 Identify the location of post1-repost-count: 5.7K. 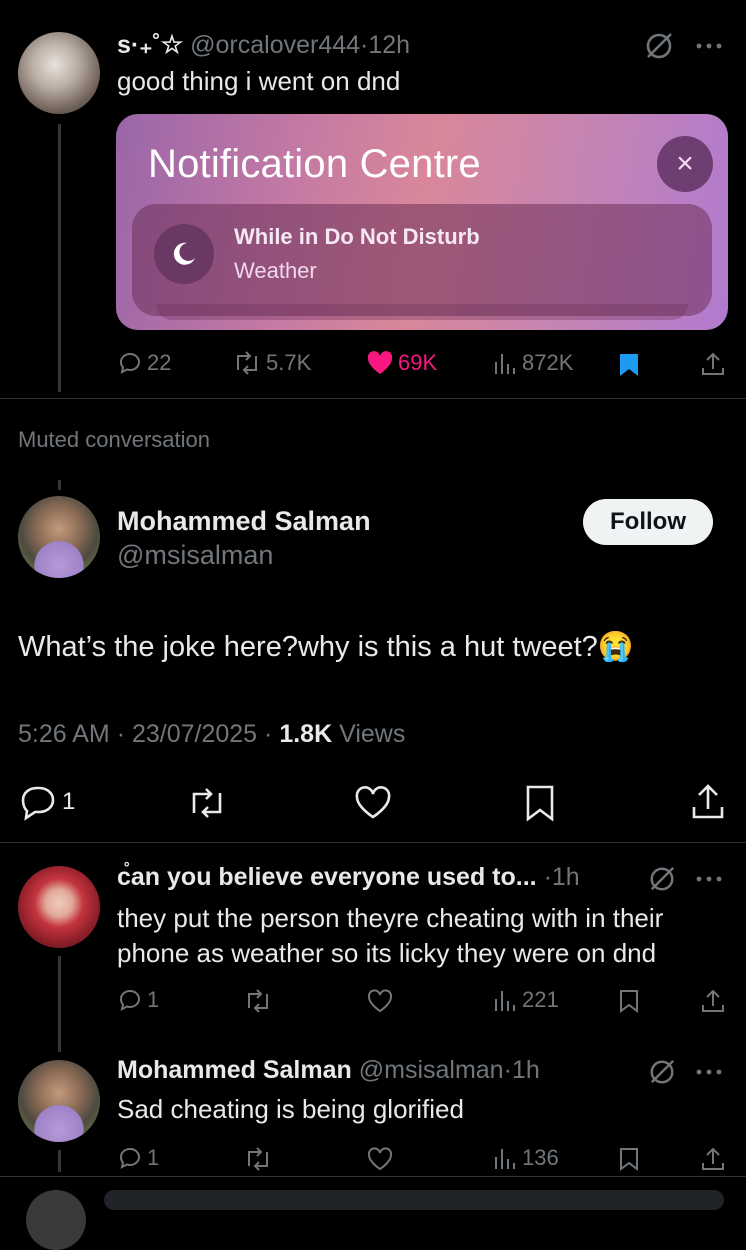
(289, 362).